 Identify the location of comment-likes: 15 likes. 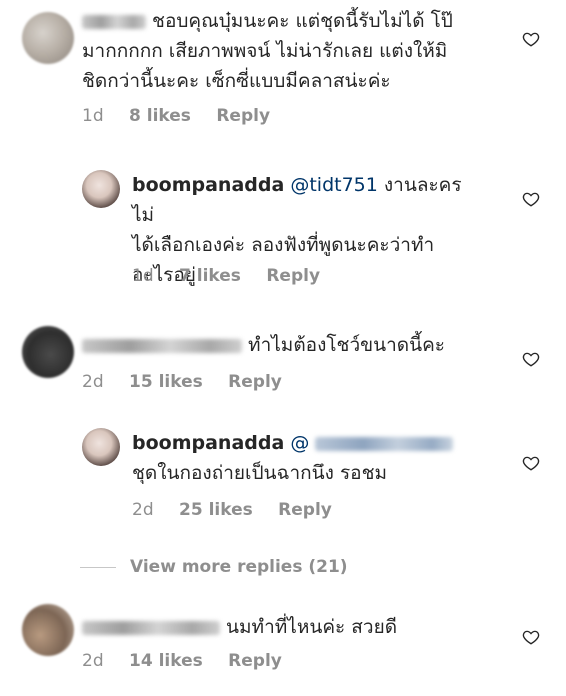
(166, 382).